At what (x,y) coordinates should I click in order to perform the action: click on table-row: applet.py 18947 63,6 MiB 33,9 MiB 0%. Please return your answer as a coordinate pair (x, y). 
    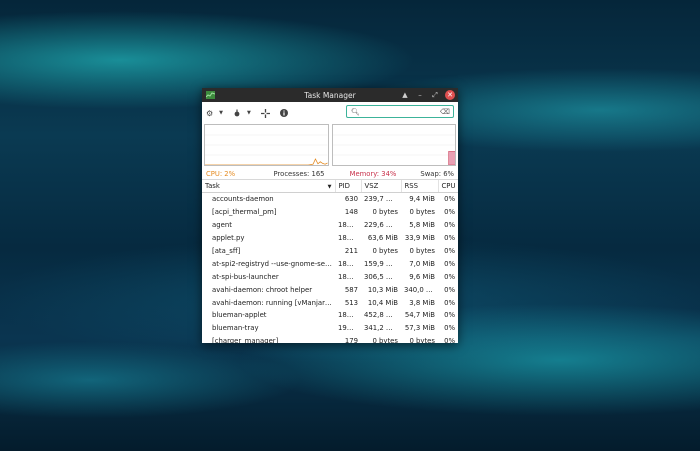
    Looking at the image, I should click on (330, 238).